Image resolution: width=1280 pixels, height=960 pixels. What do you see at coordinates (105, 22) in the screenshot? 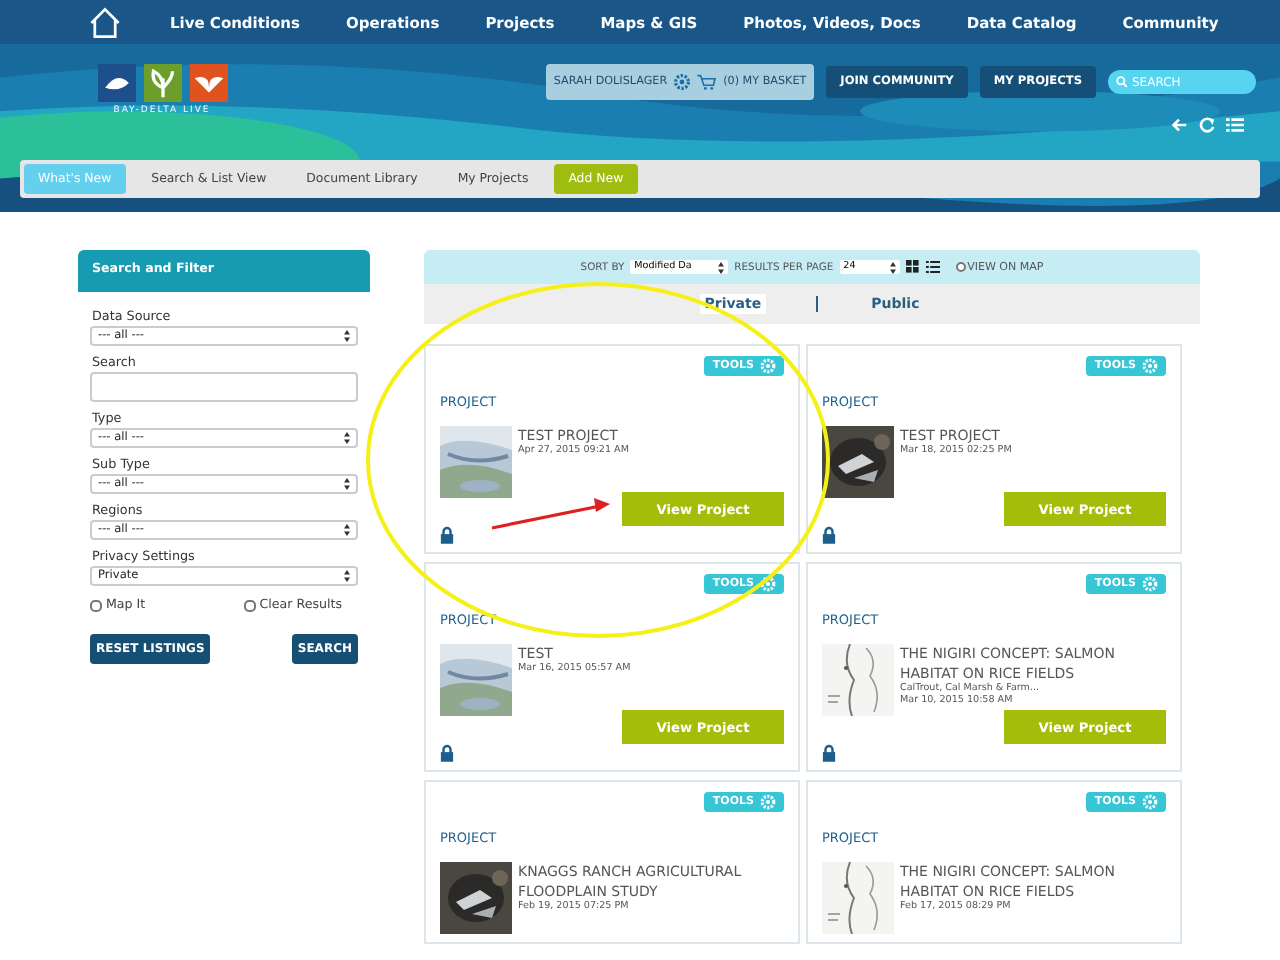
I see `home-icon` at bounding box center [105, 22].